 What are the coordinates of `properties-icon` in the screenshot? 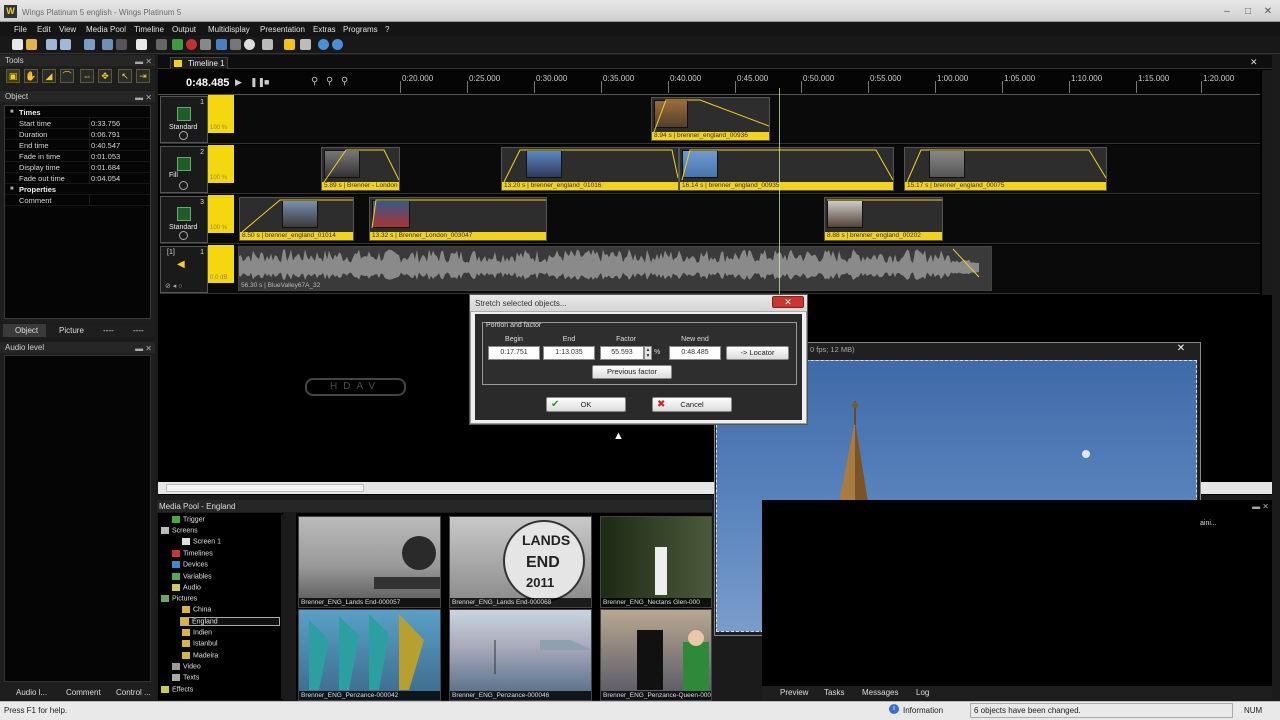 It's located at (141, 44).